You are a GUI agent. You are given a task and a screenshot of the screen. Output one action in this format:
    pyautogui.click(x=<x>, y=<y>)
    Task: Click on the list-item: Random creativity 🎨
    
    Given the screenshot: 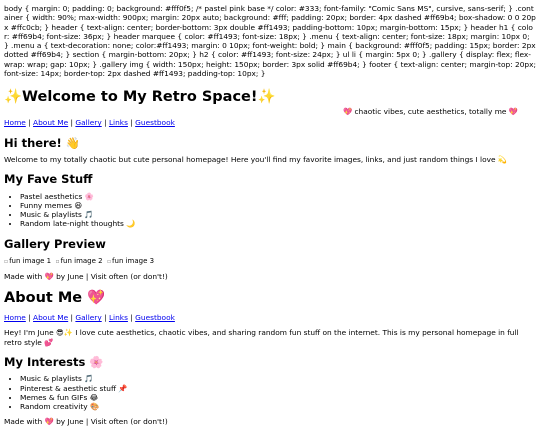 What is the action you would take?
    pyautogui.click(x=278, y=406)
    